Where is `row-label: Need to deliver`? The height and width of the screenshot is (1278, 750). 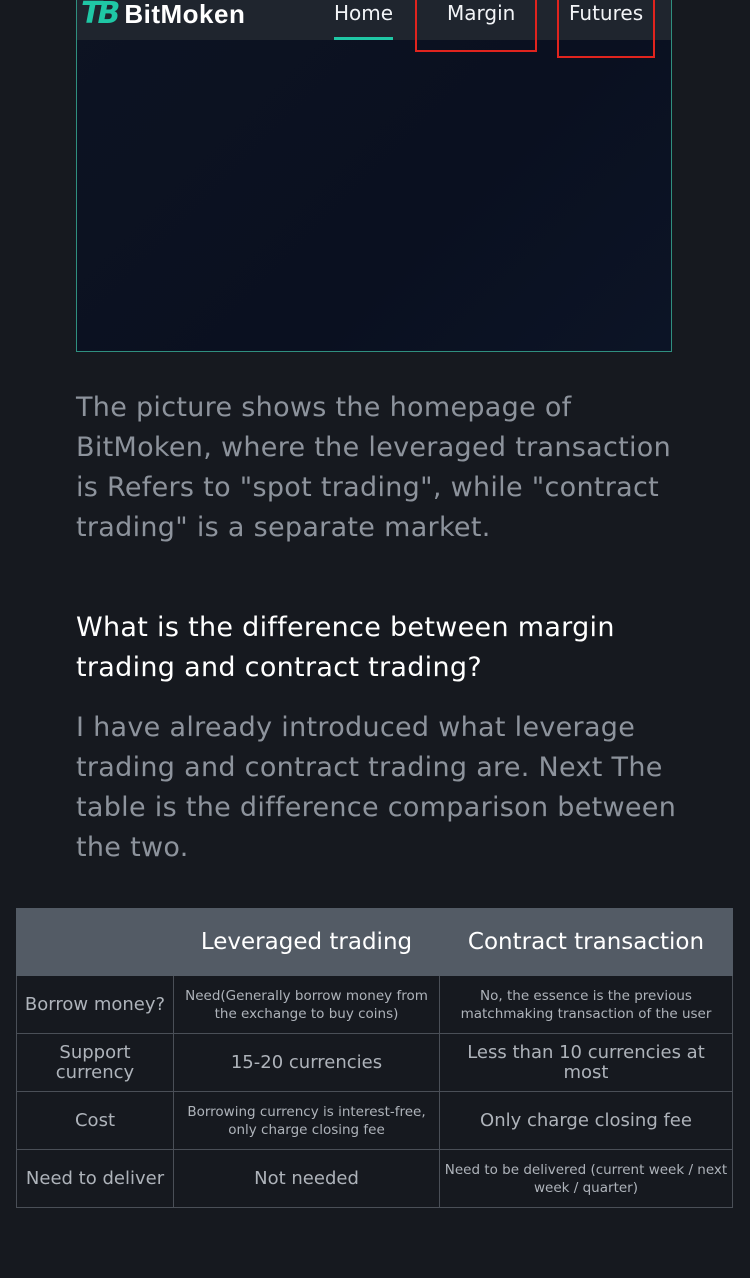 row-label: Need to deliver is located at coordinates (95, 1178).